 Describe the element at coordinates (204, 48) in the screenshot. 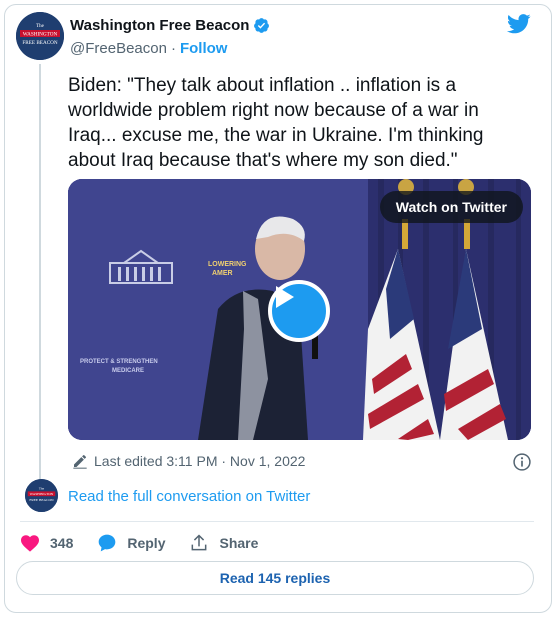

I see `follow-button: Follow` at that location.